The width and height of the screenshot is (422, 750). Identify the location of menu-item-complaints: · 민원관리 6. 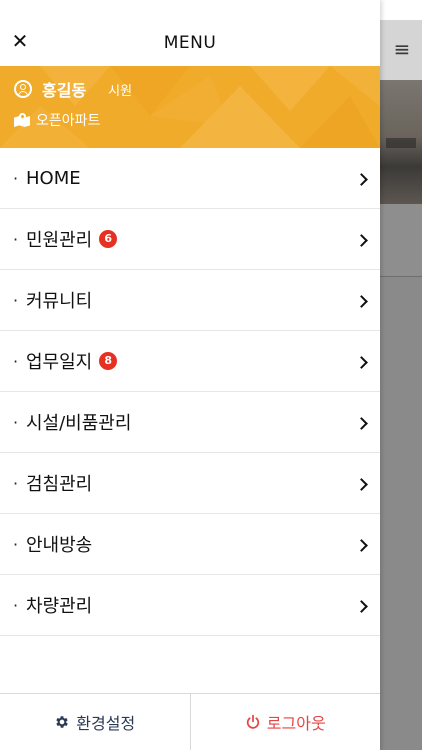
(190, 239).